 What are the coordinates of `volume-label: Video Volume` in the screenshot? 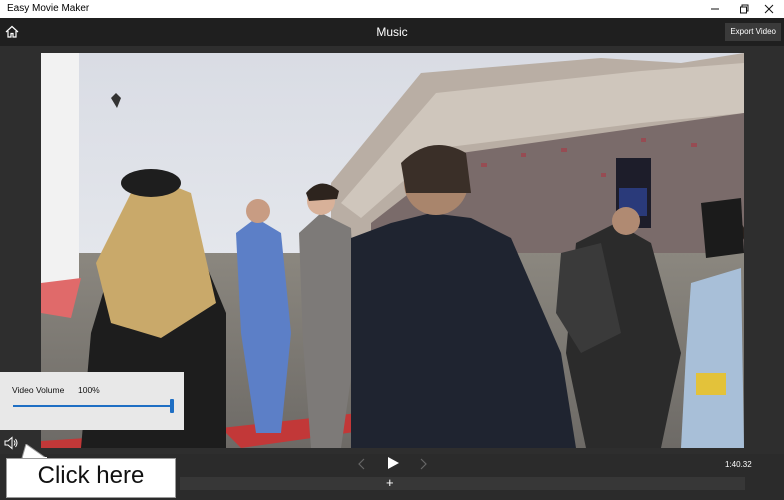 It's located at (38, 390).